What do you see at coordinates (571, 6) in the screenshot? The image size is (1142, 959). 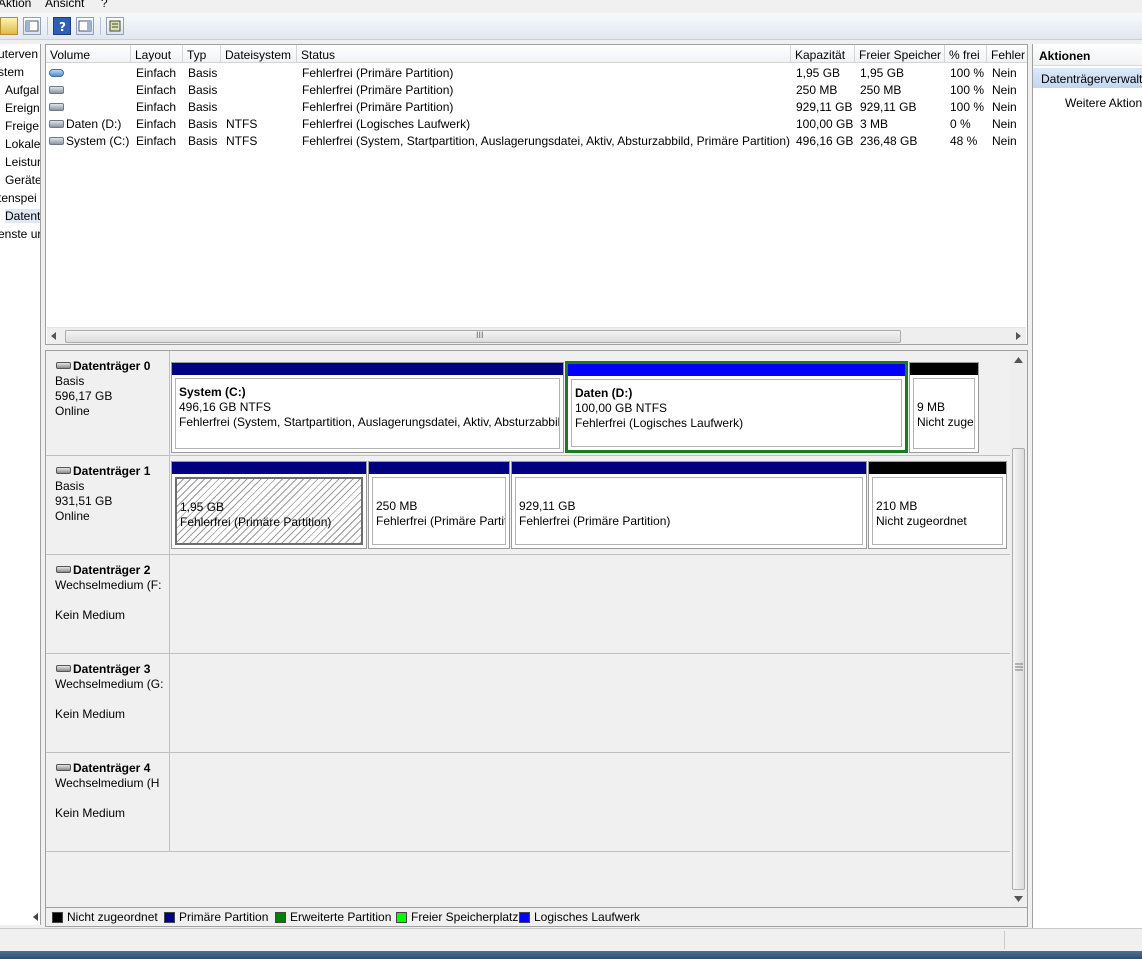 I see `menu-bar: Aktion Ansicht ?` at bounding box center [571, 6].